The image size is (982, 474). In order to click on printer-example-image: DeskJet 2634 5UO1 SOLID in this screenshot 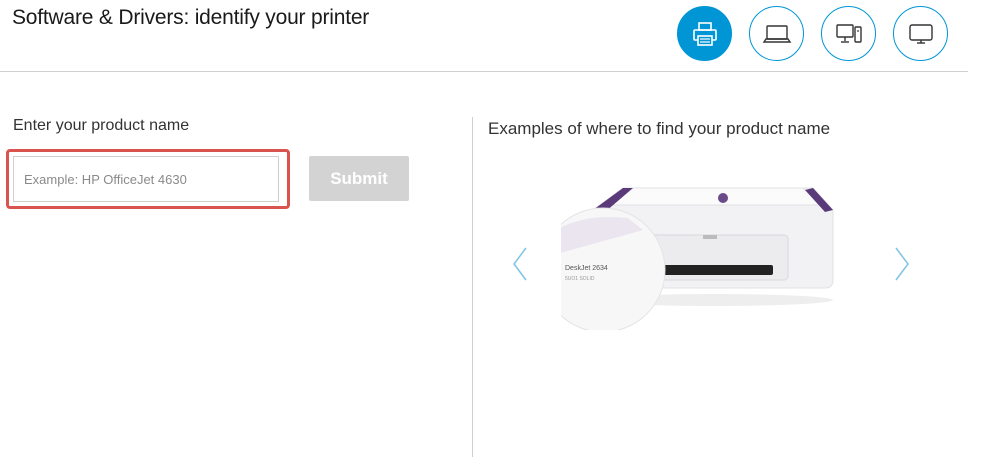, I will do `click(683, 245)`.